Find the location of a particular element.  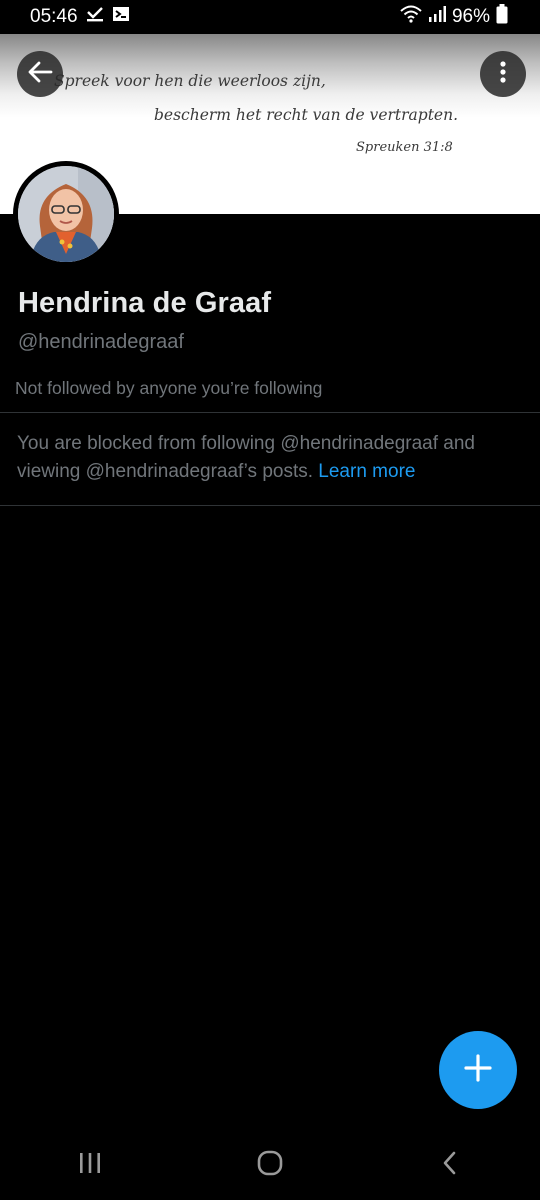

arrow-left-icon is located at coordinates (40, 74).